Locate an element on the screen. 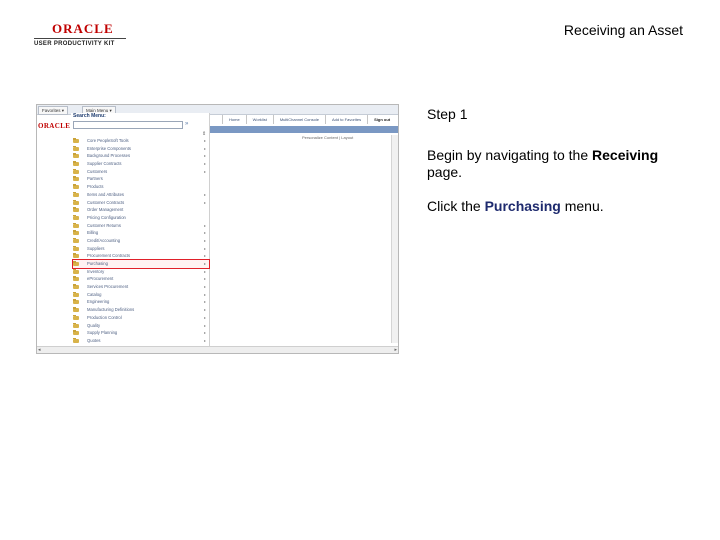 This screenshot has height=540, width=720. logo-divider is located at coordinates (80, 38).